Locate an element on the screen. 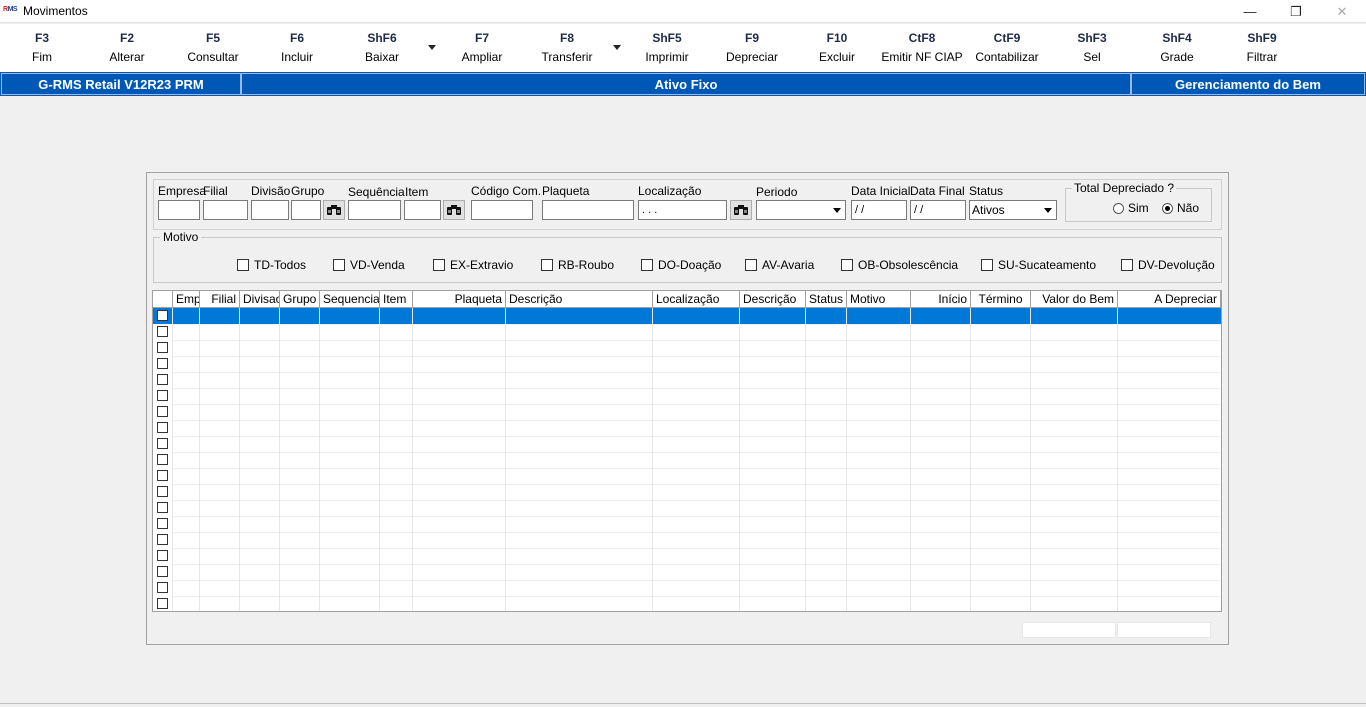 The height and width of the screenshot is (707, 1366). grupo-input is located at coordinates (306, 210).